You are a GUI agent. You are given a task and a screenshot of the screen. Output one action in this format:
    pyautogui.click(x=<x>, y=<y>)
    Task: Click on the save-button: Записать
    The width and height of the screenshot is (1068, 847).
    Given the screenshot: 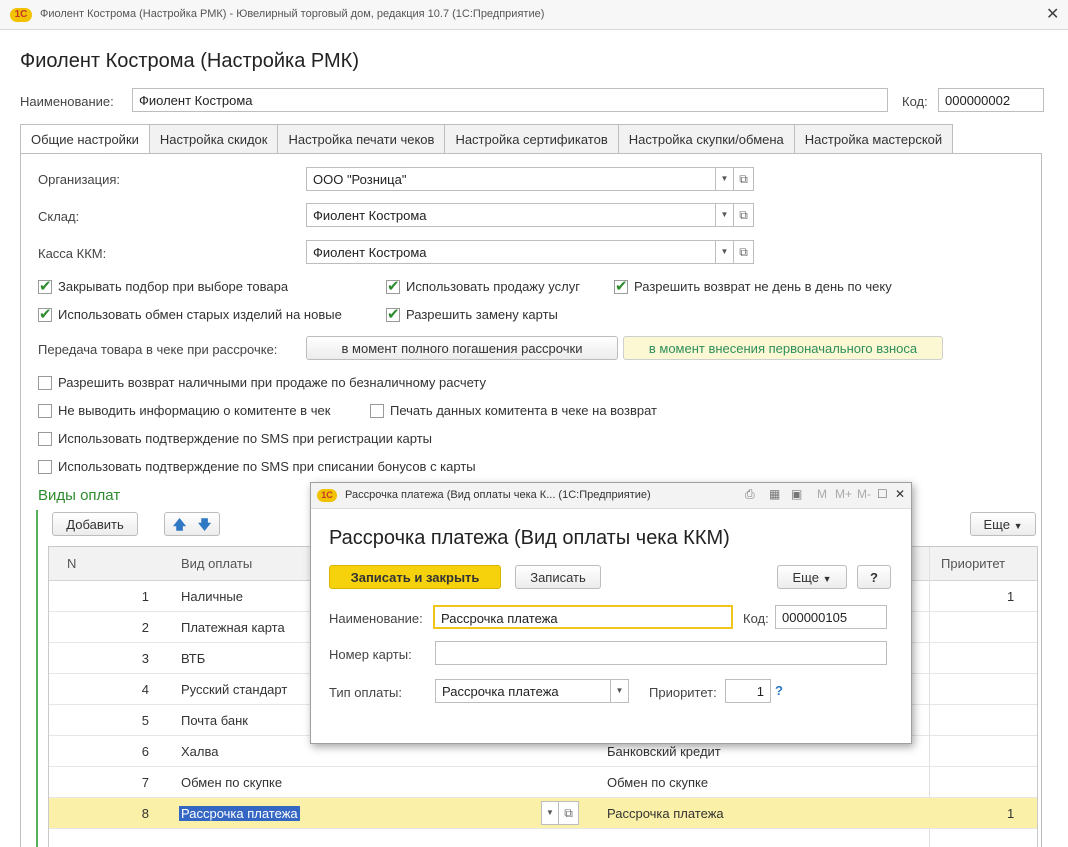 What is the action you would take?
    pyautogui.click(x=558, y=577)
    